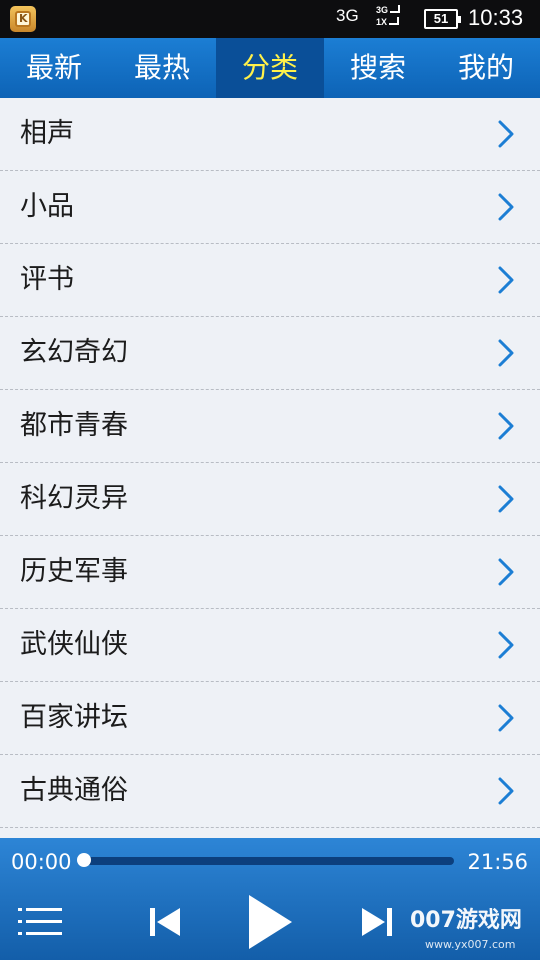 This screenshot has height=960, width=540. I want to click on clock: 10:33, so click(496, 17).